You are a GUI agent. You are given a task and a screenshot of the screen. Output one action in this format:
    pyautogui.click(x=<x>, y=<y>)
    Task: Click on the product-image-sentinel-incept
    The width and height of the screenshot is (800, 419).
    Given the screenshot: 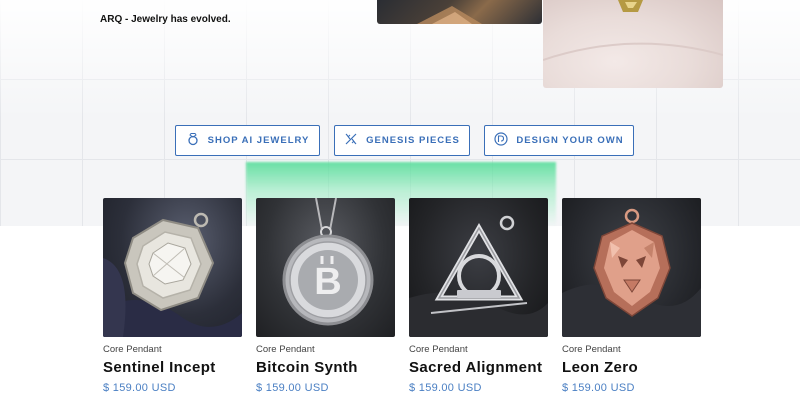 What is the action you would take?
    pyautogui.click(x=172, y=267)
    